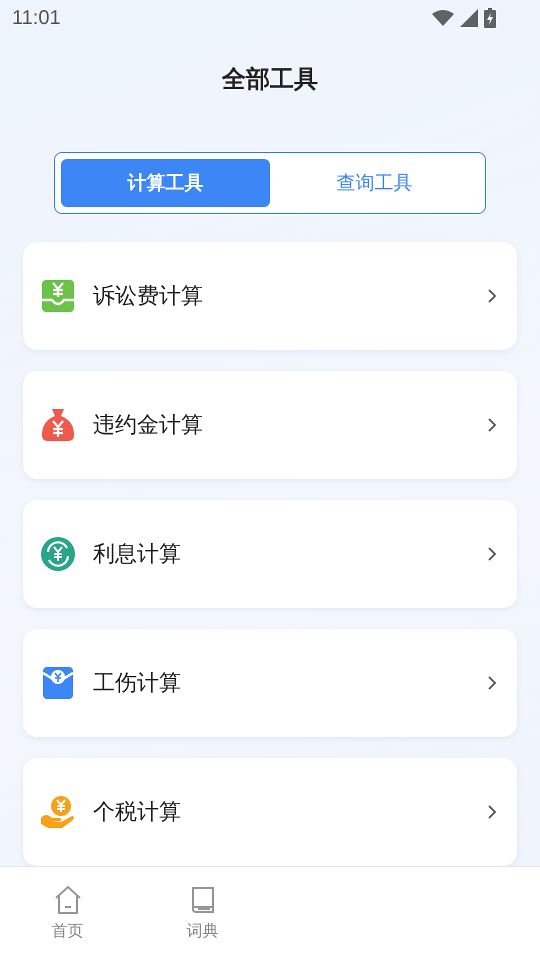  I want to click on tool-card: 个税计算, so click(270, 812).